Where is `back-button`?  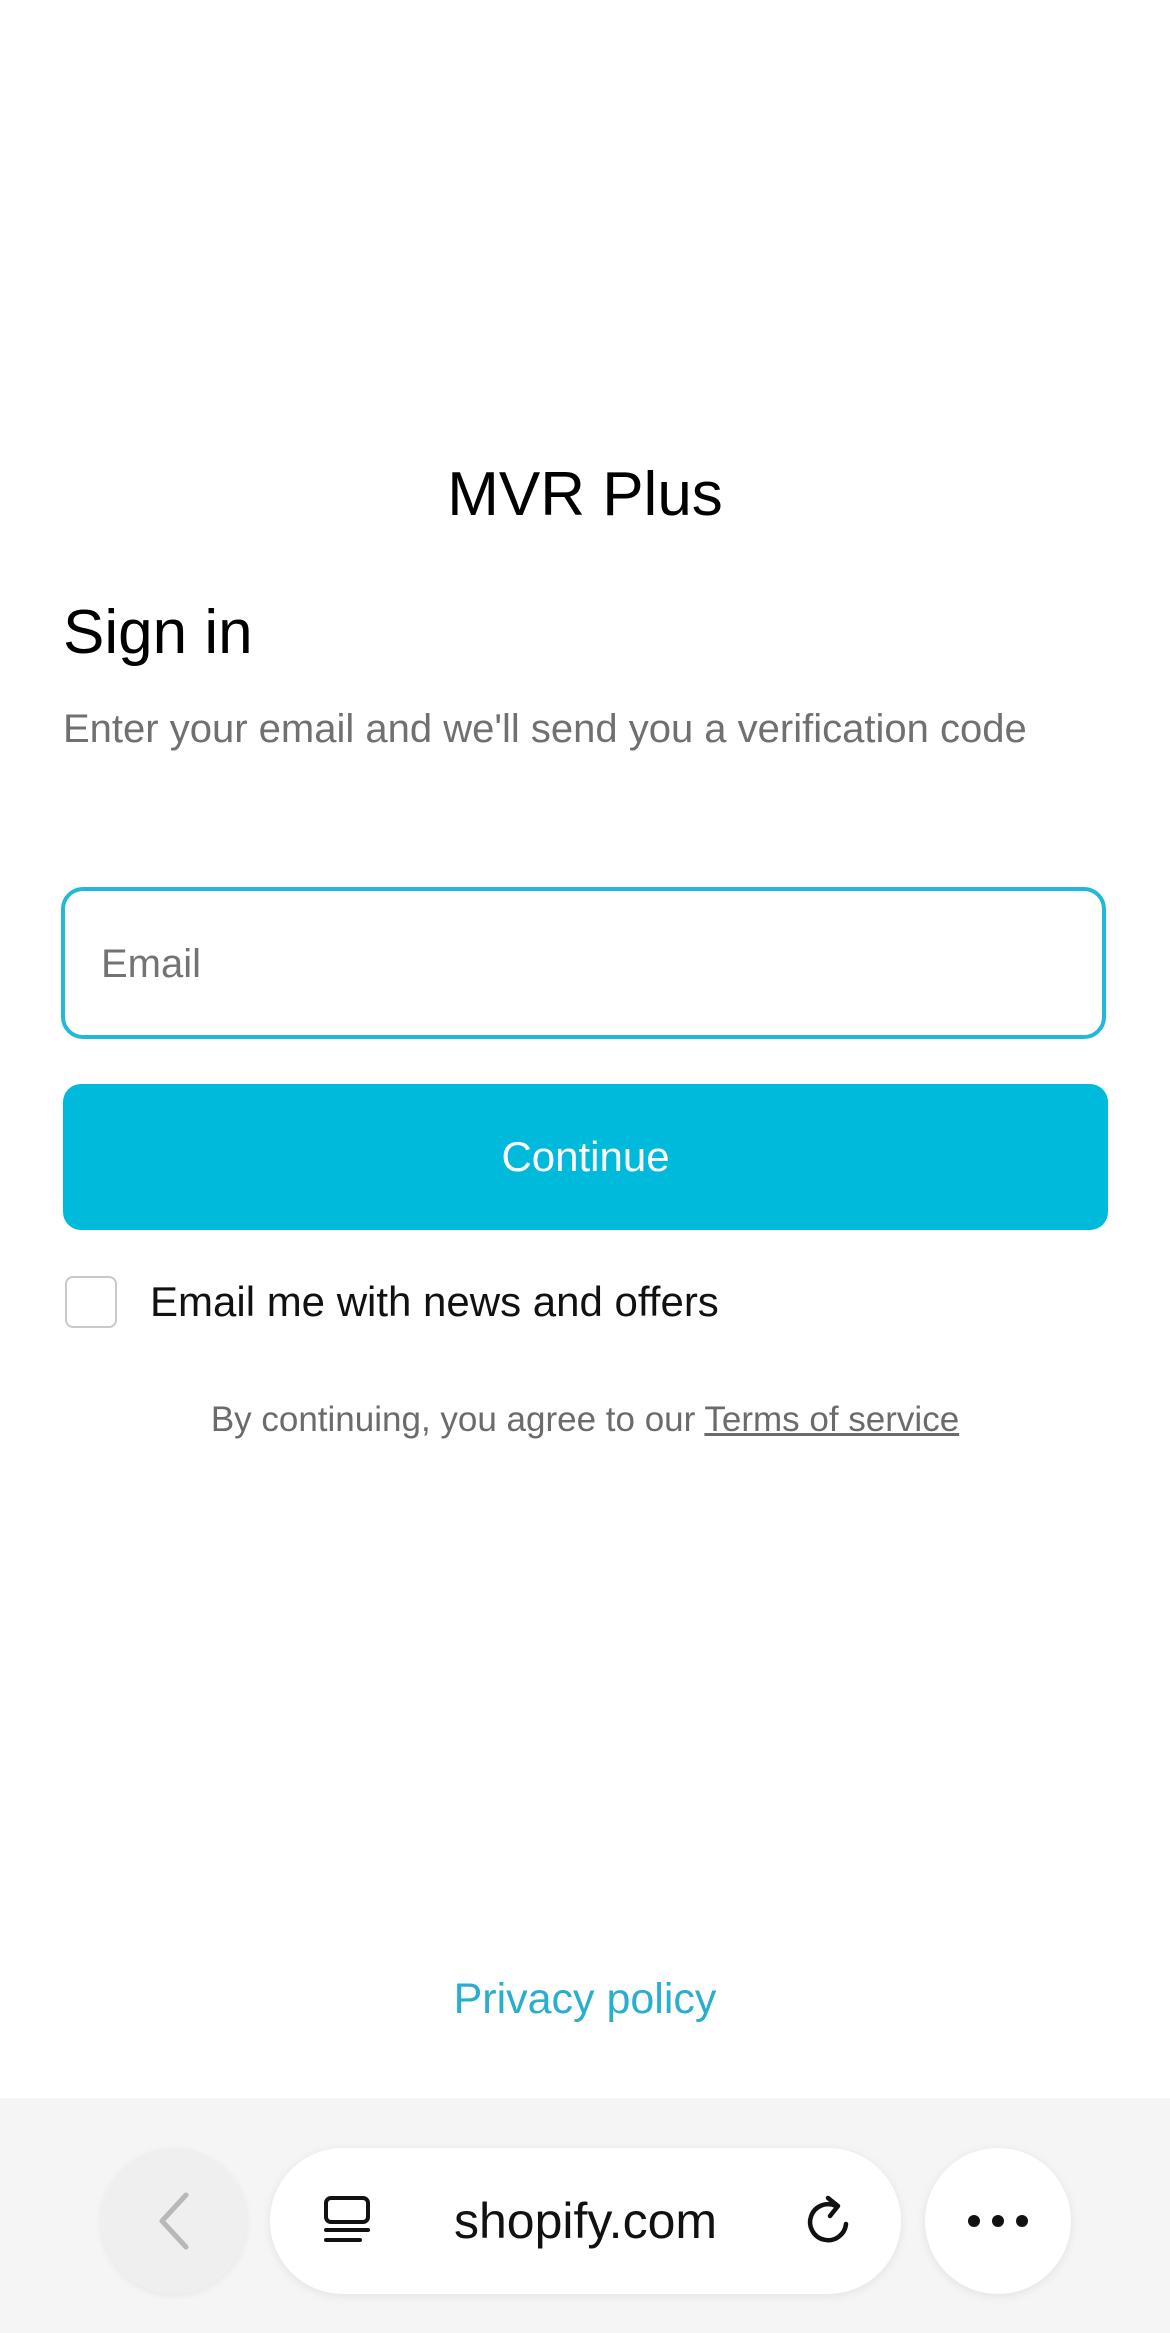
back-button is located at coordinates (174, 2221).